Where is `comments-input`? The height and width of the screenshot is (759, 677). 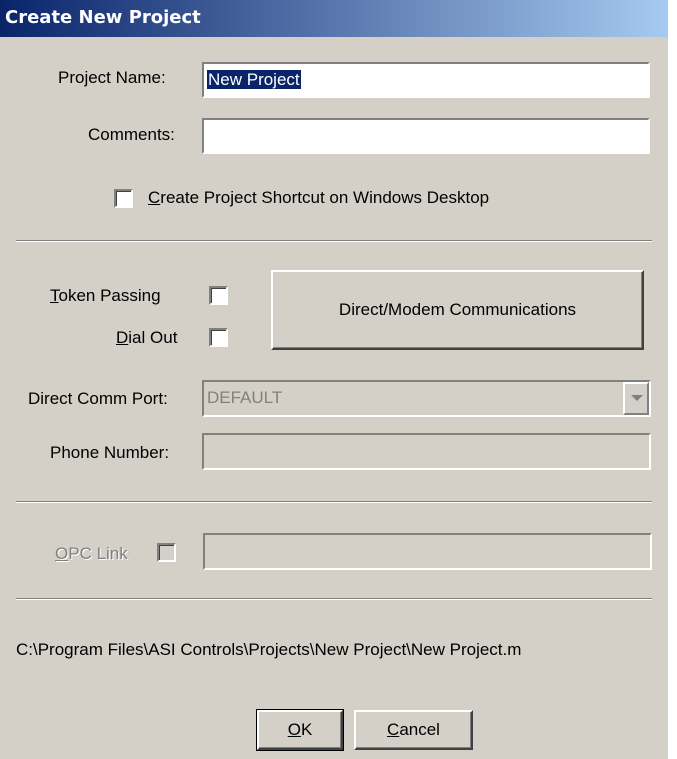
comments-input is located at coordinates (426, 136).